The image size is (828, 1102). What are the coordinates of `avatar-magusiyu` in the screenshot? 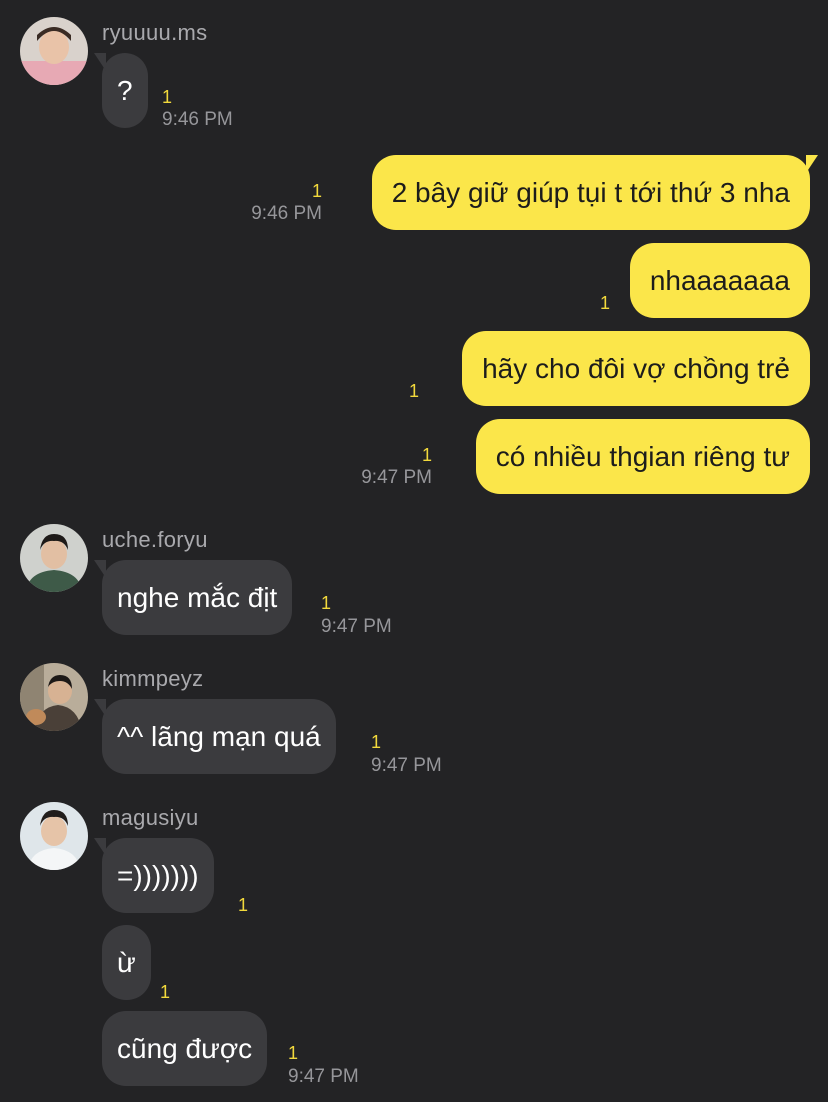 It's located at (54, 836).